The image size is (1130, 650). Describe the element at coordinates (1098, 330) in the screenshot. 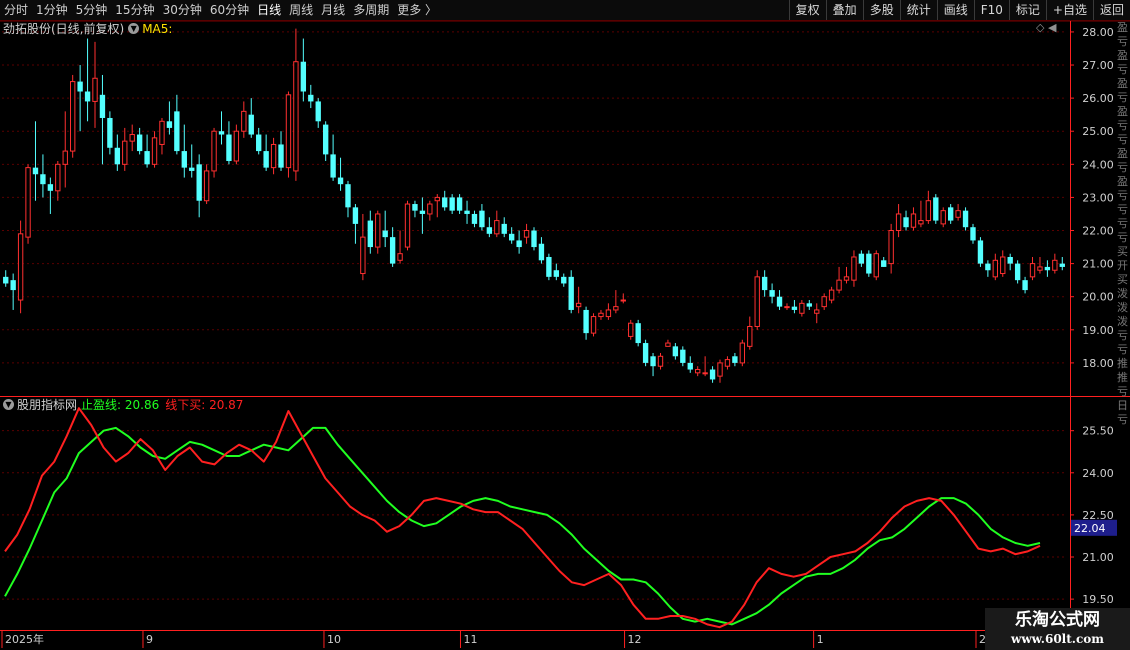

I see `price-tick-label: 19.00` at that location.